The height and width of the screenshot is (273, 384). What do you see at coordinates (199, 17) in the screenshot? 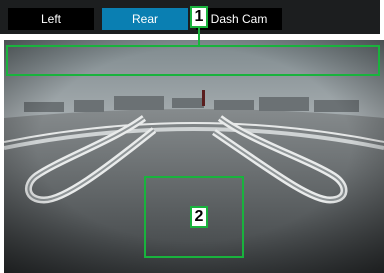
I see `callout-number-1: 1` at bounding box center [199, 17].